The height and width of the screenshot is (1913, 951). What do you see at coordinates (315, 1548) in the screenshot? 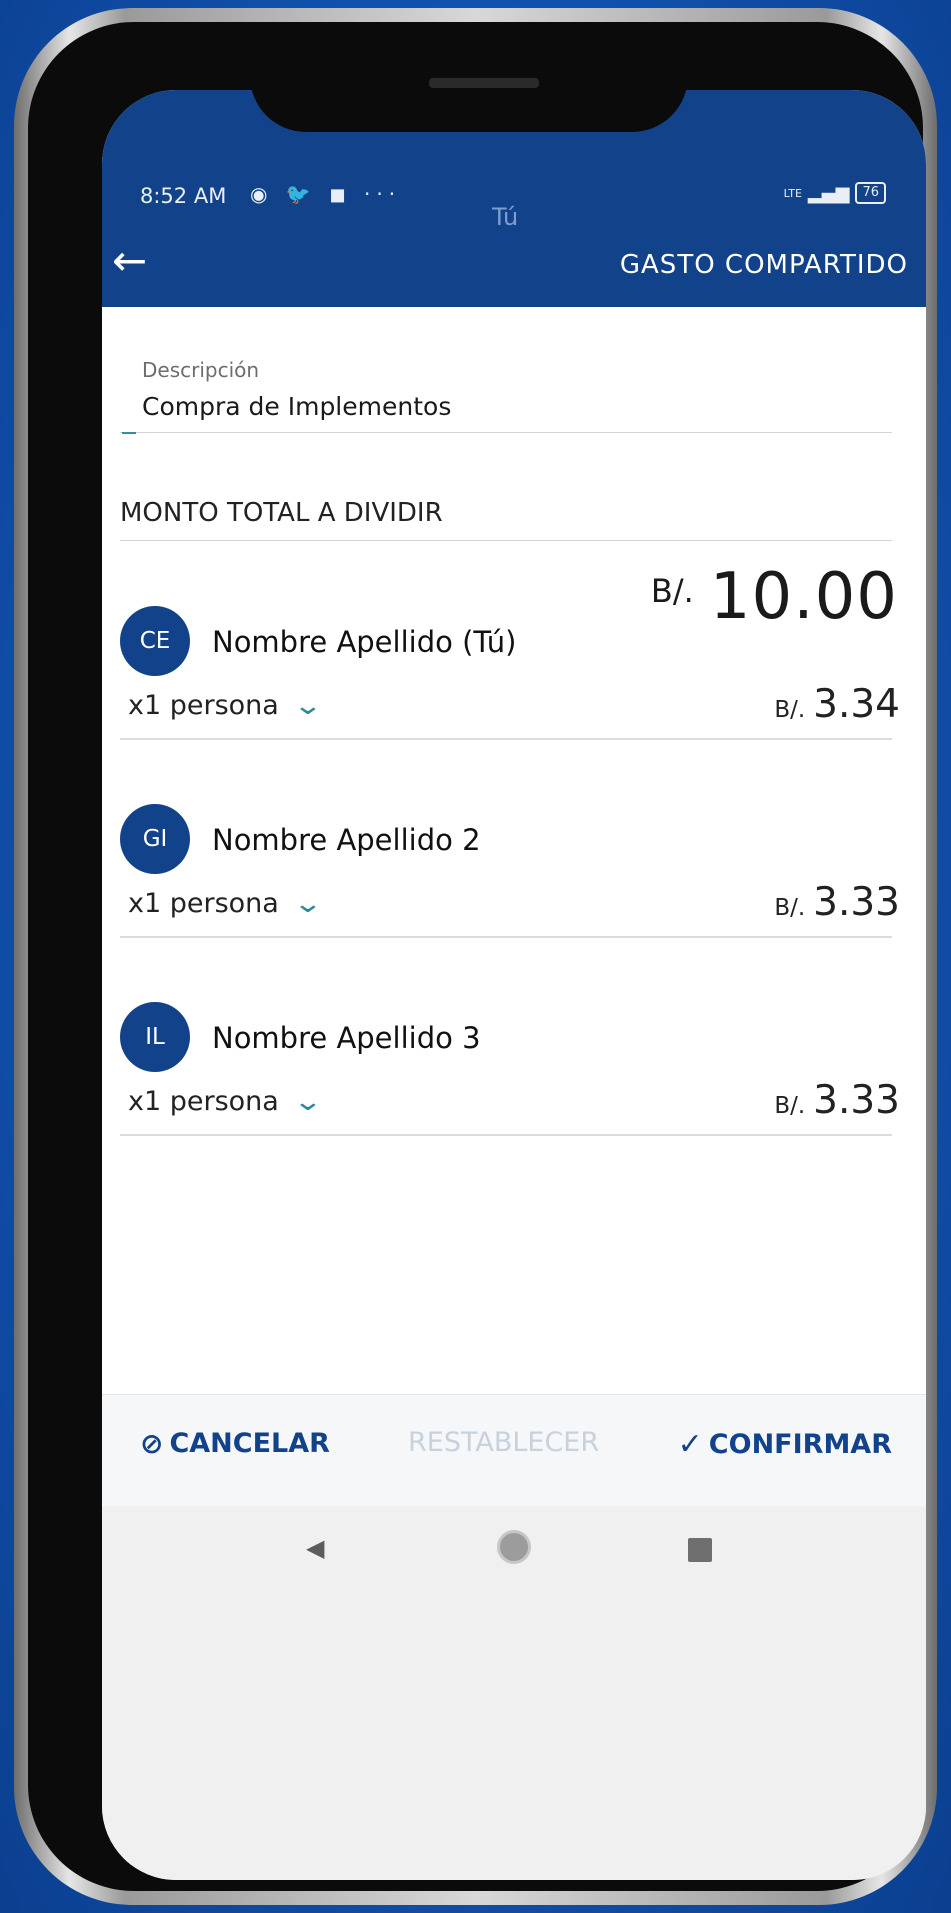
I see `nav-back-icon: ◀` at bounding box center [315, 1548].